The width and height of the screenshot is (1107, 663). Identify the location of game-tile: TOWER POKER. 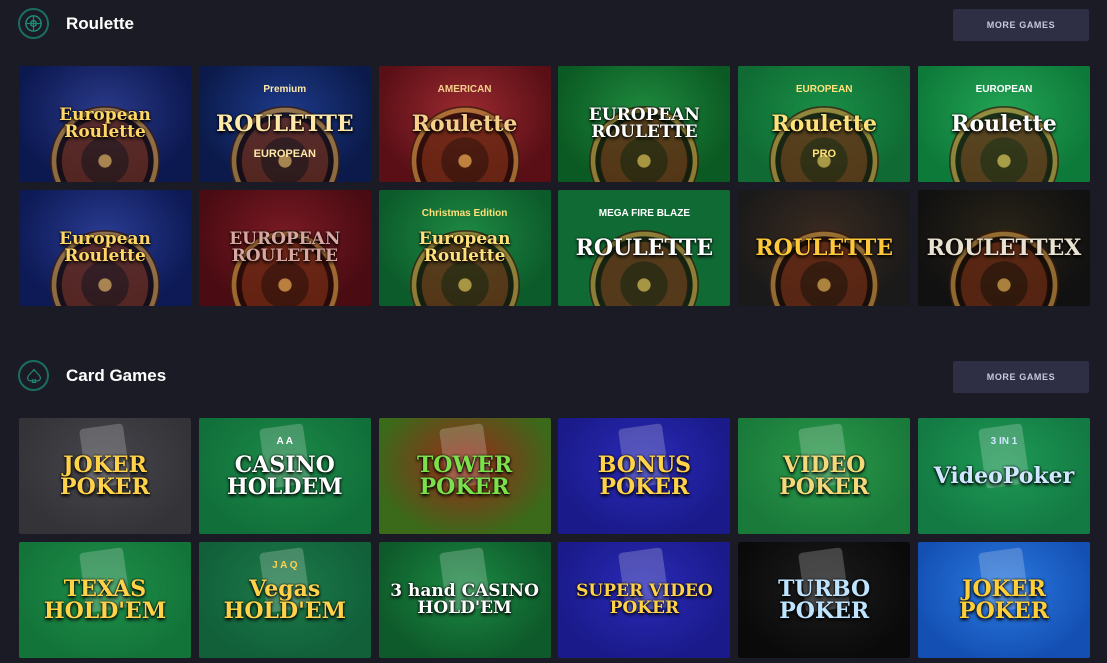
(464, 476).